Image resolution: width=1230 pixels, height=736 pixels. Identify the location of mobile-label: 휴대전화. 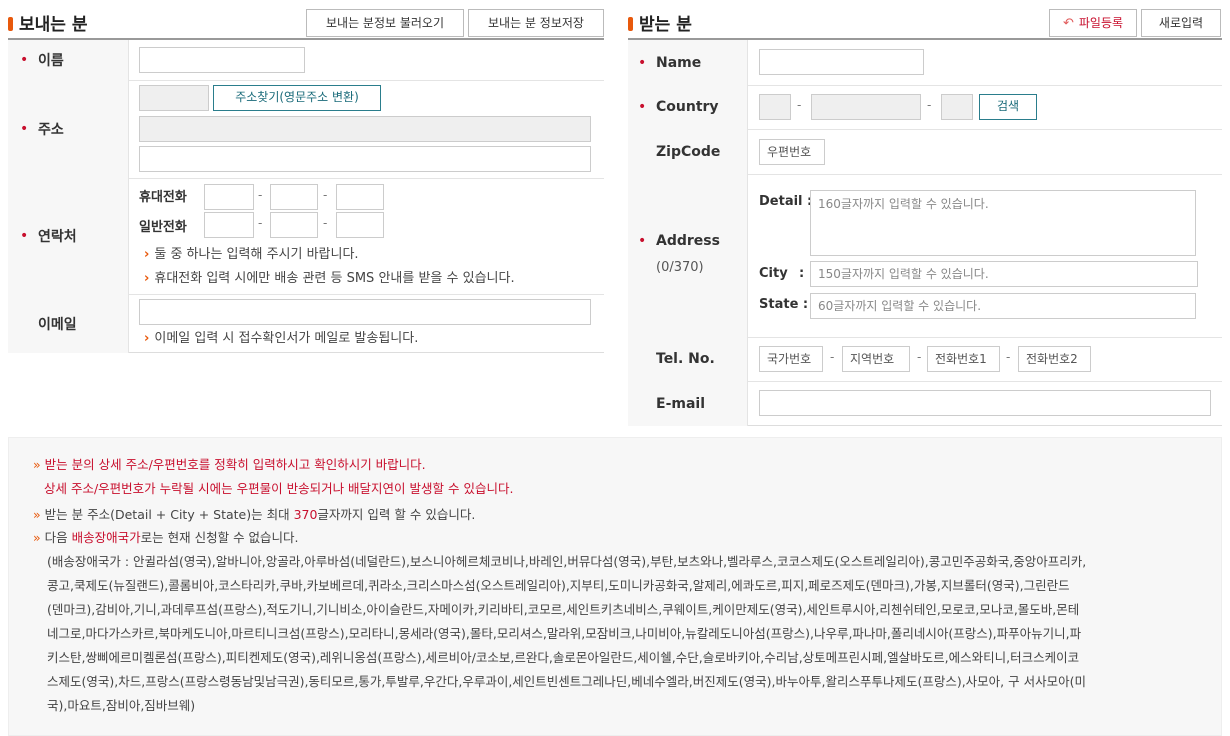
(163, 197).